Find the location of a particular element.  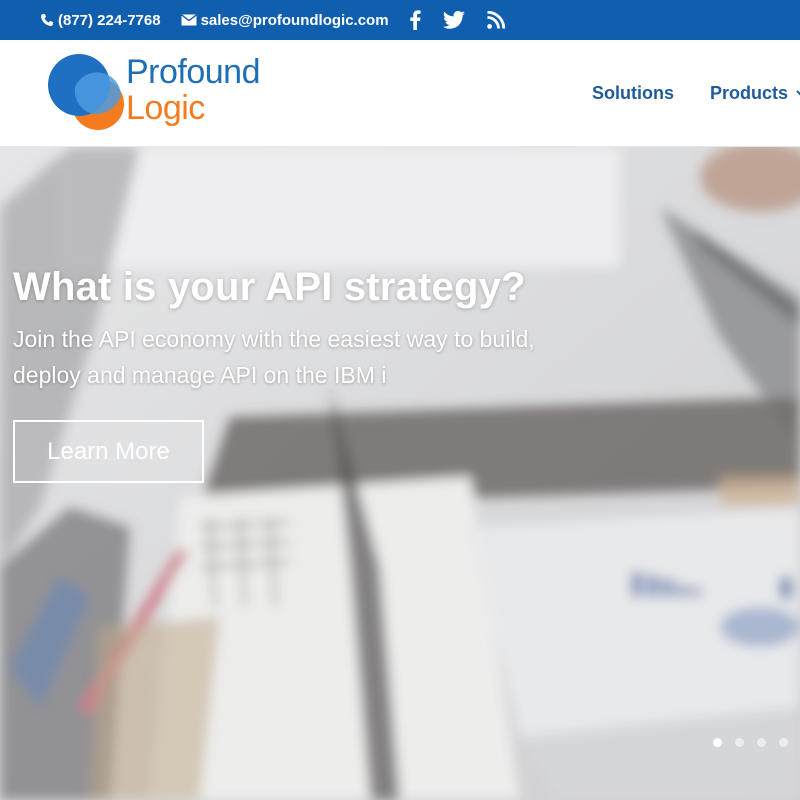

nav-item-label: Solutions is located at coordinates (632, 93).